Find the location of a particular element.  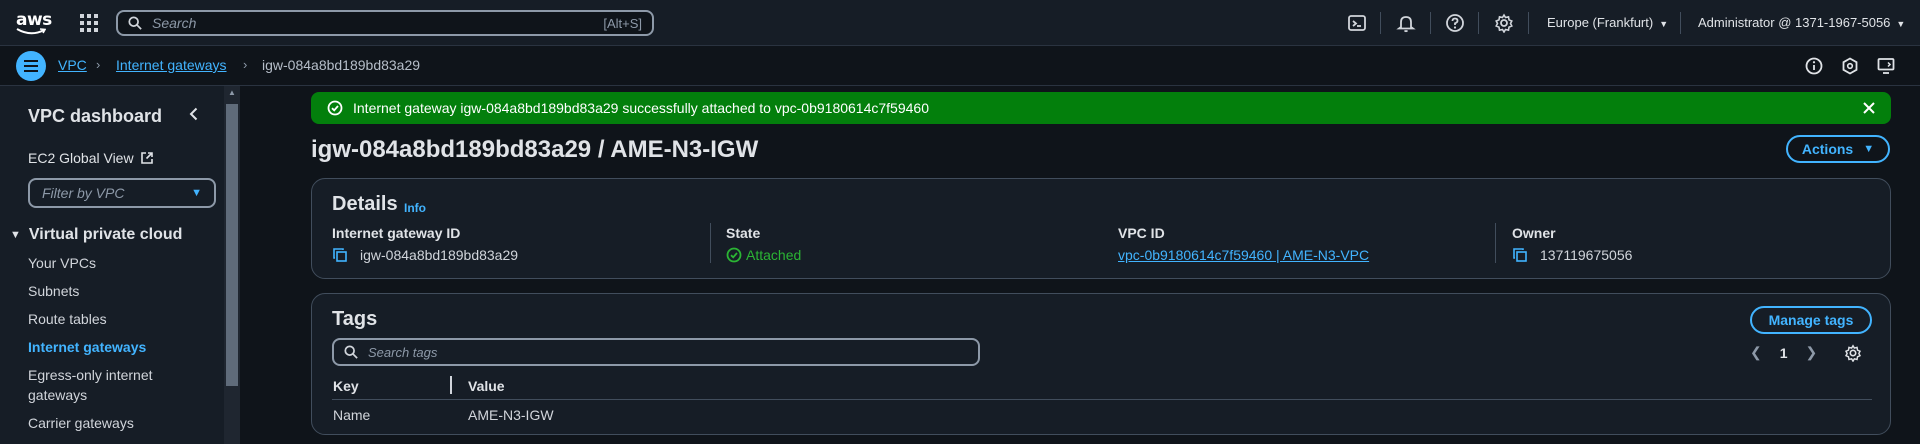

vpc-id-link: vpc-0b9180614c7f59460 | AME-N3-VPC is located at coordinates (1243, 255).